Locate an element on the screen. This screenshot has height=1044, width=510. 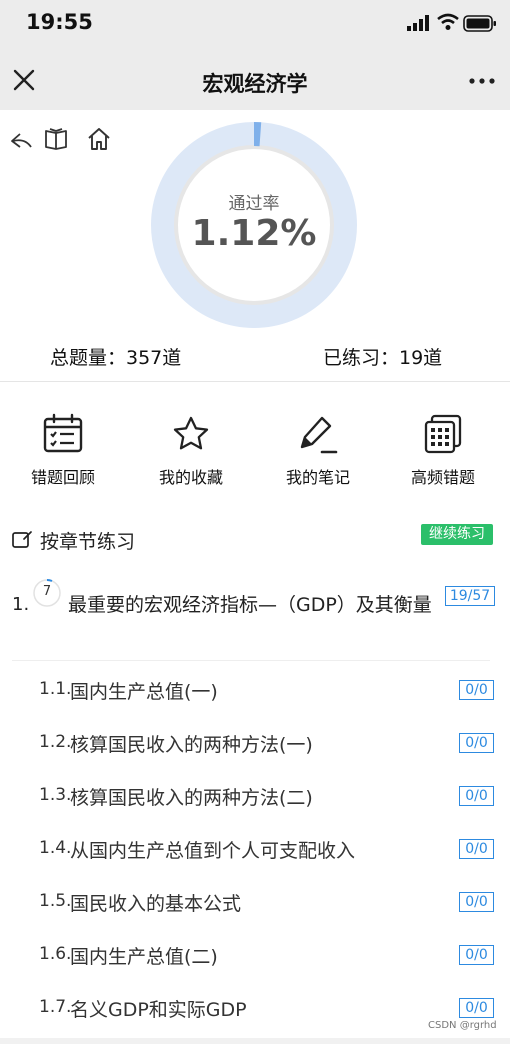
practiced-questions: 已练习：19道 is located at coordinates (383, 358).